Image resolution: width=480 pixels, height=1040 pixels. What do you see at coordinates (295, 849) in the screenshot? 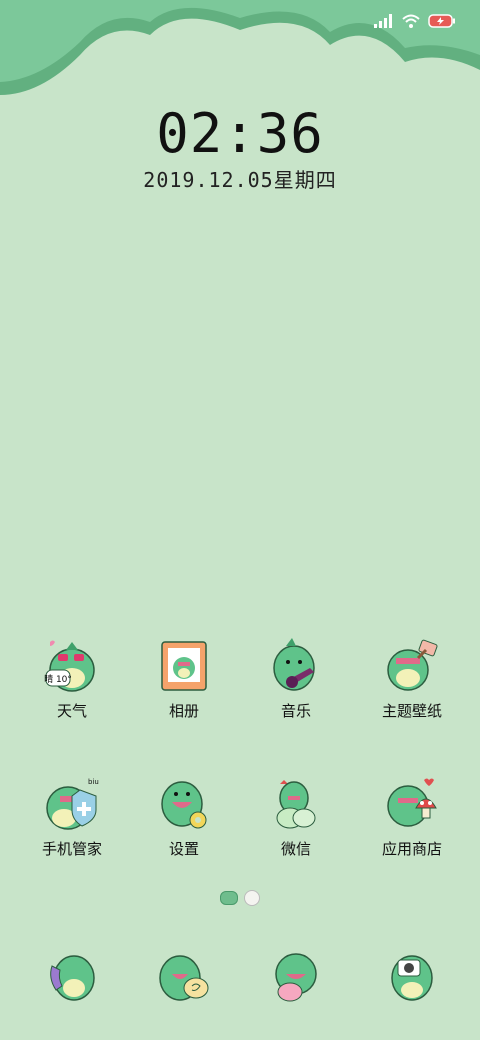
I see `app-label-wechat: 微信` at bounding box center [295, 849].